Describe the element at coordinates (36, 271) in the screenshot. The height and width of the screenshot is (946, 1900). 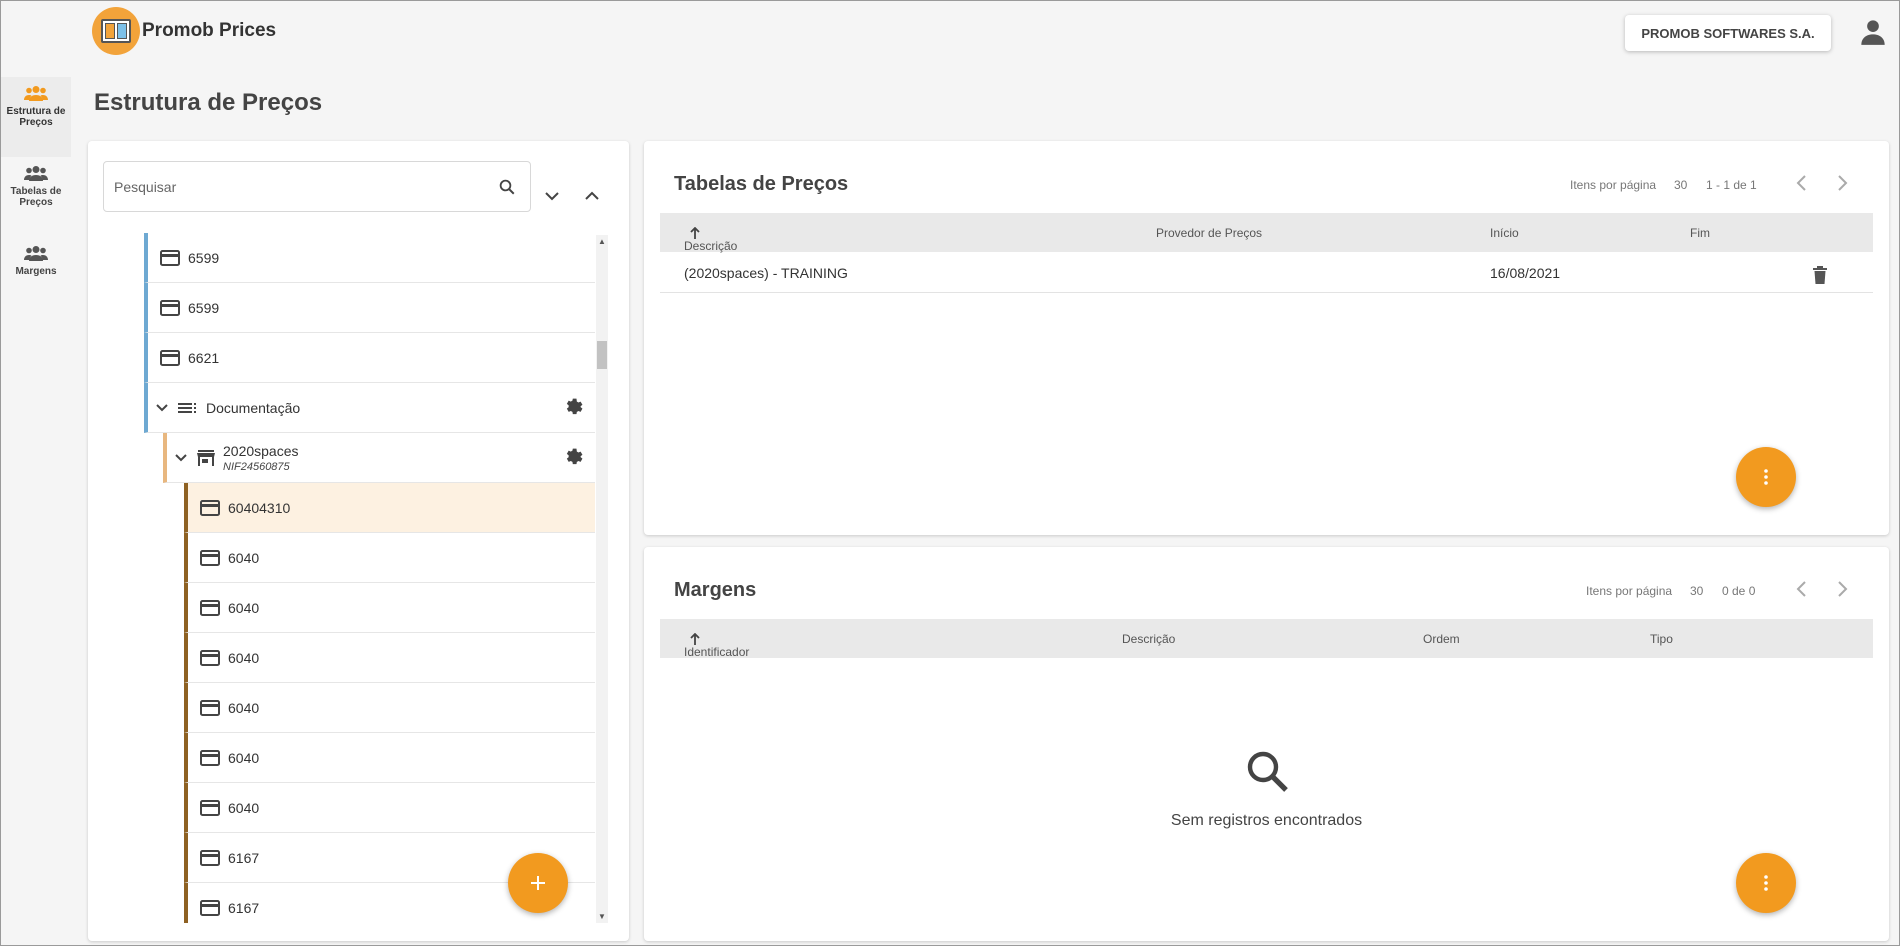
I see `nav-label: Margens` at that location.